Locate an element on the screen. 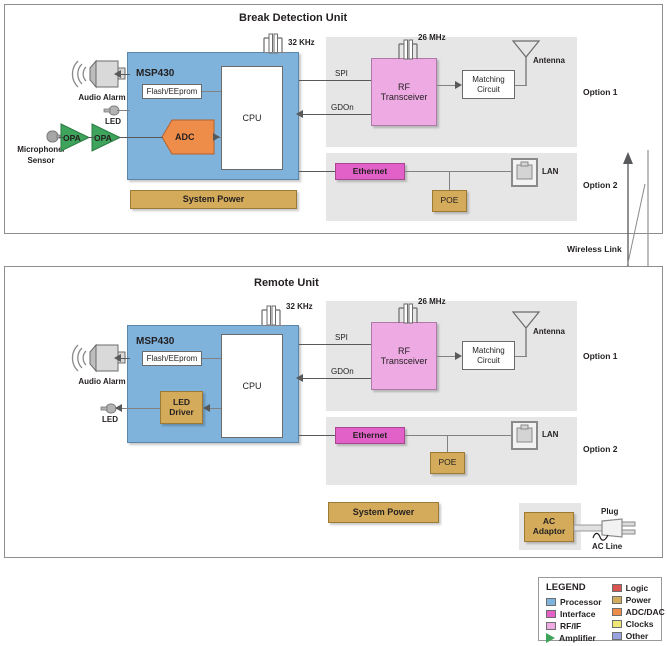  bdu-ethernet-block: Ethernet is located at coordinates (370, 171).